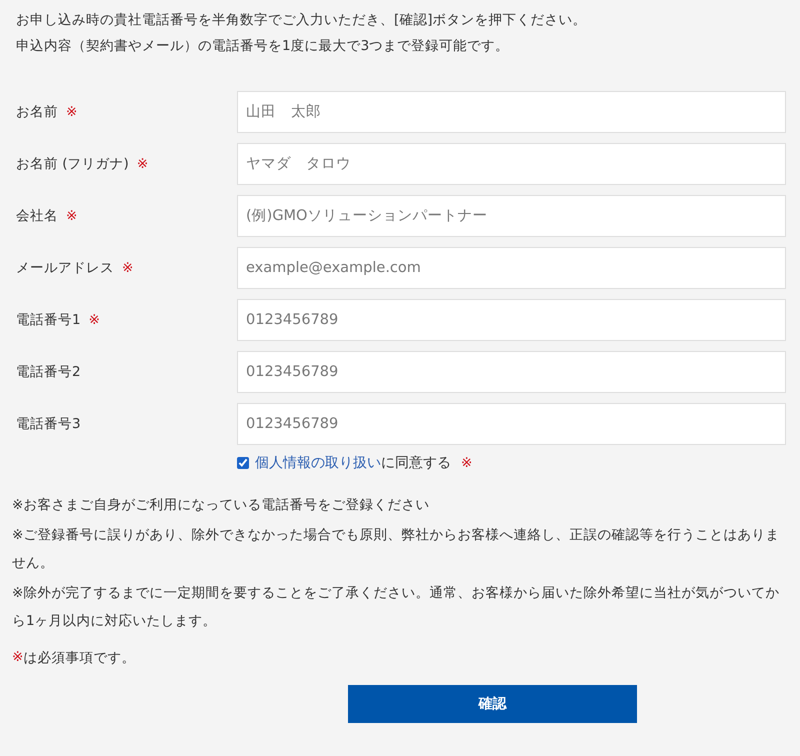  I want to click on field-label: メールアドレス, so click(64, 268).